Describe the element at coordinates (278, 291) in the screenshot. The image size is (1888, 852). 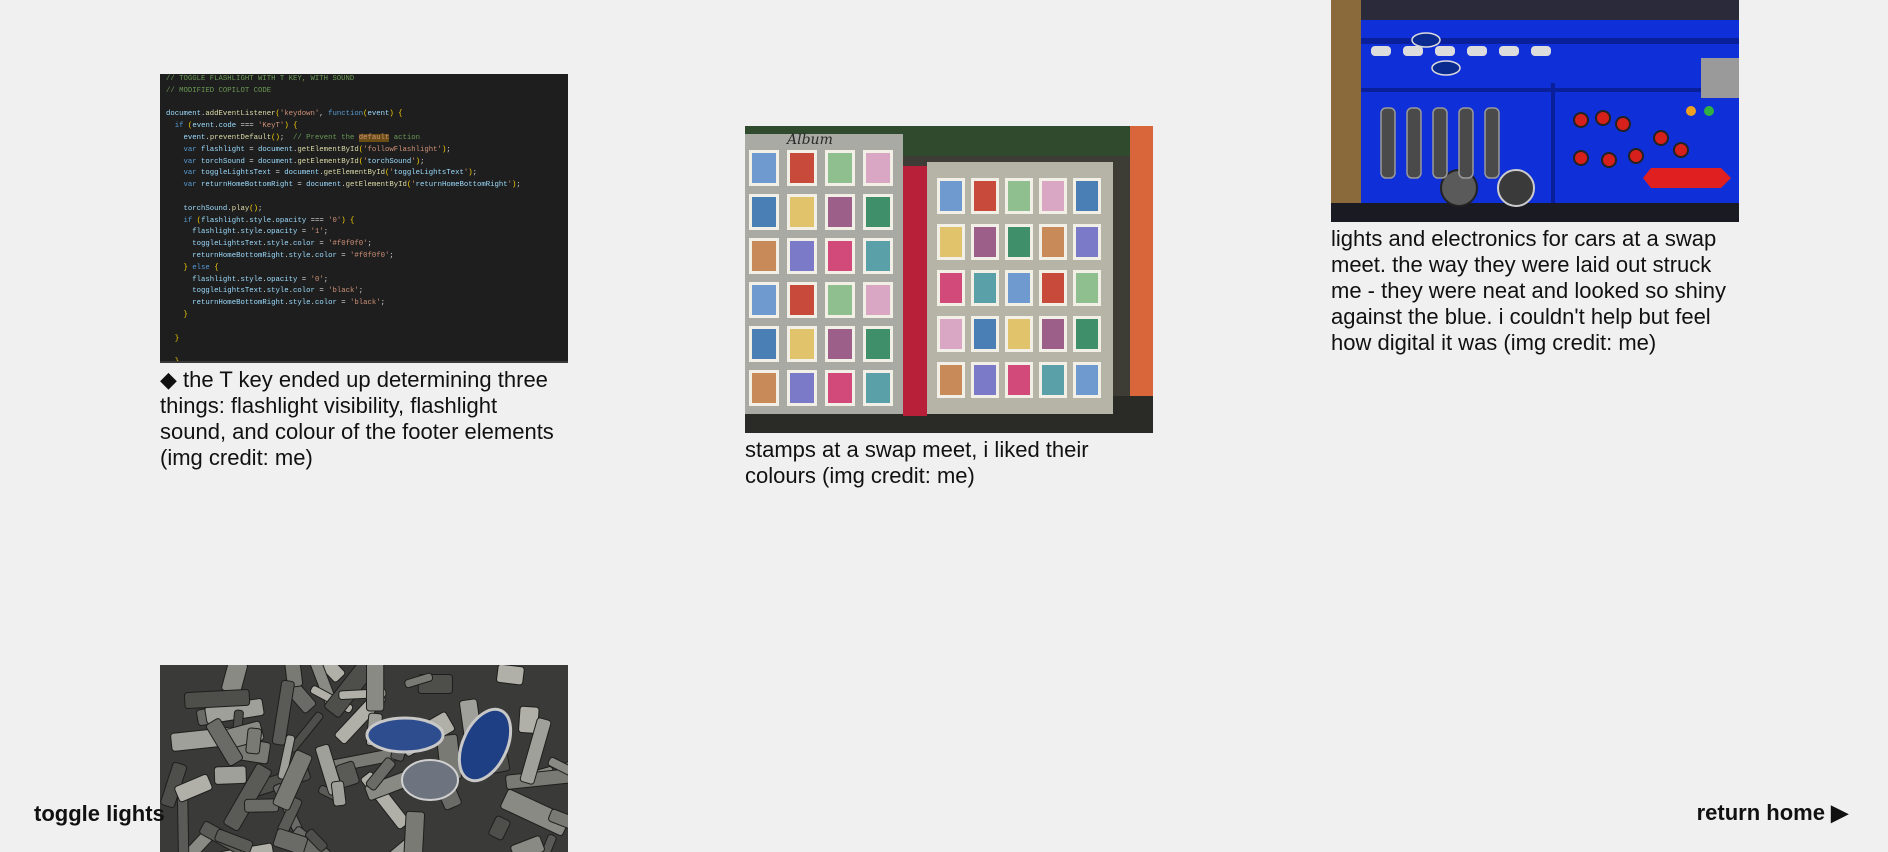
I see `code-line: toggleLightsText.style.color = 'black';` at that location.